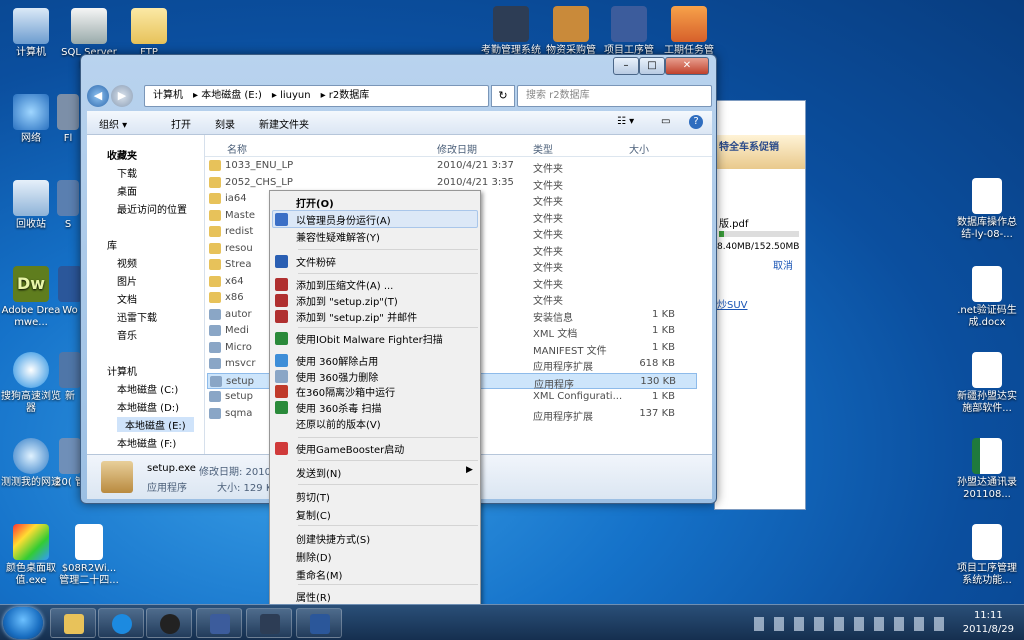 This screenshot has height=640, width=1024. I want to click on nav-drive-e: 本地磁盘 (E:), so click(155, 424).